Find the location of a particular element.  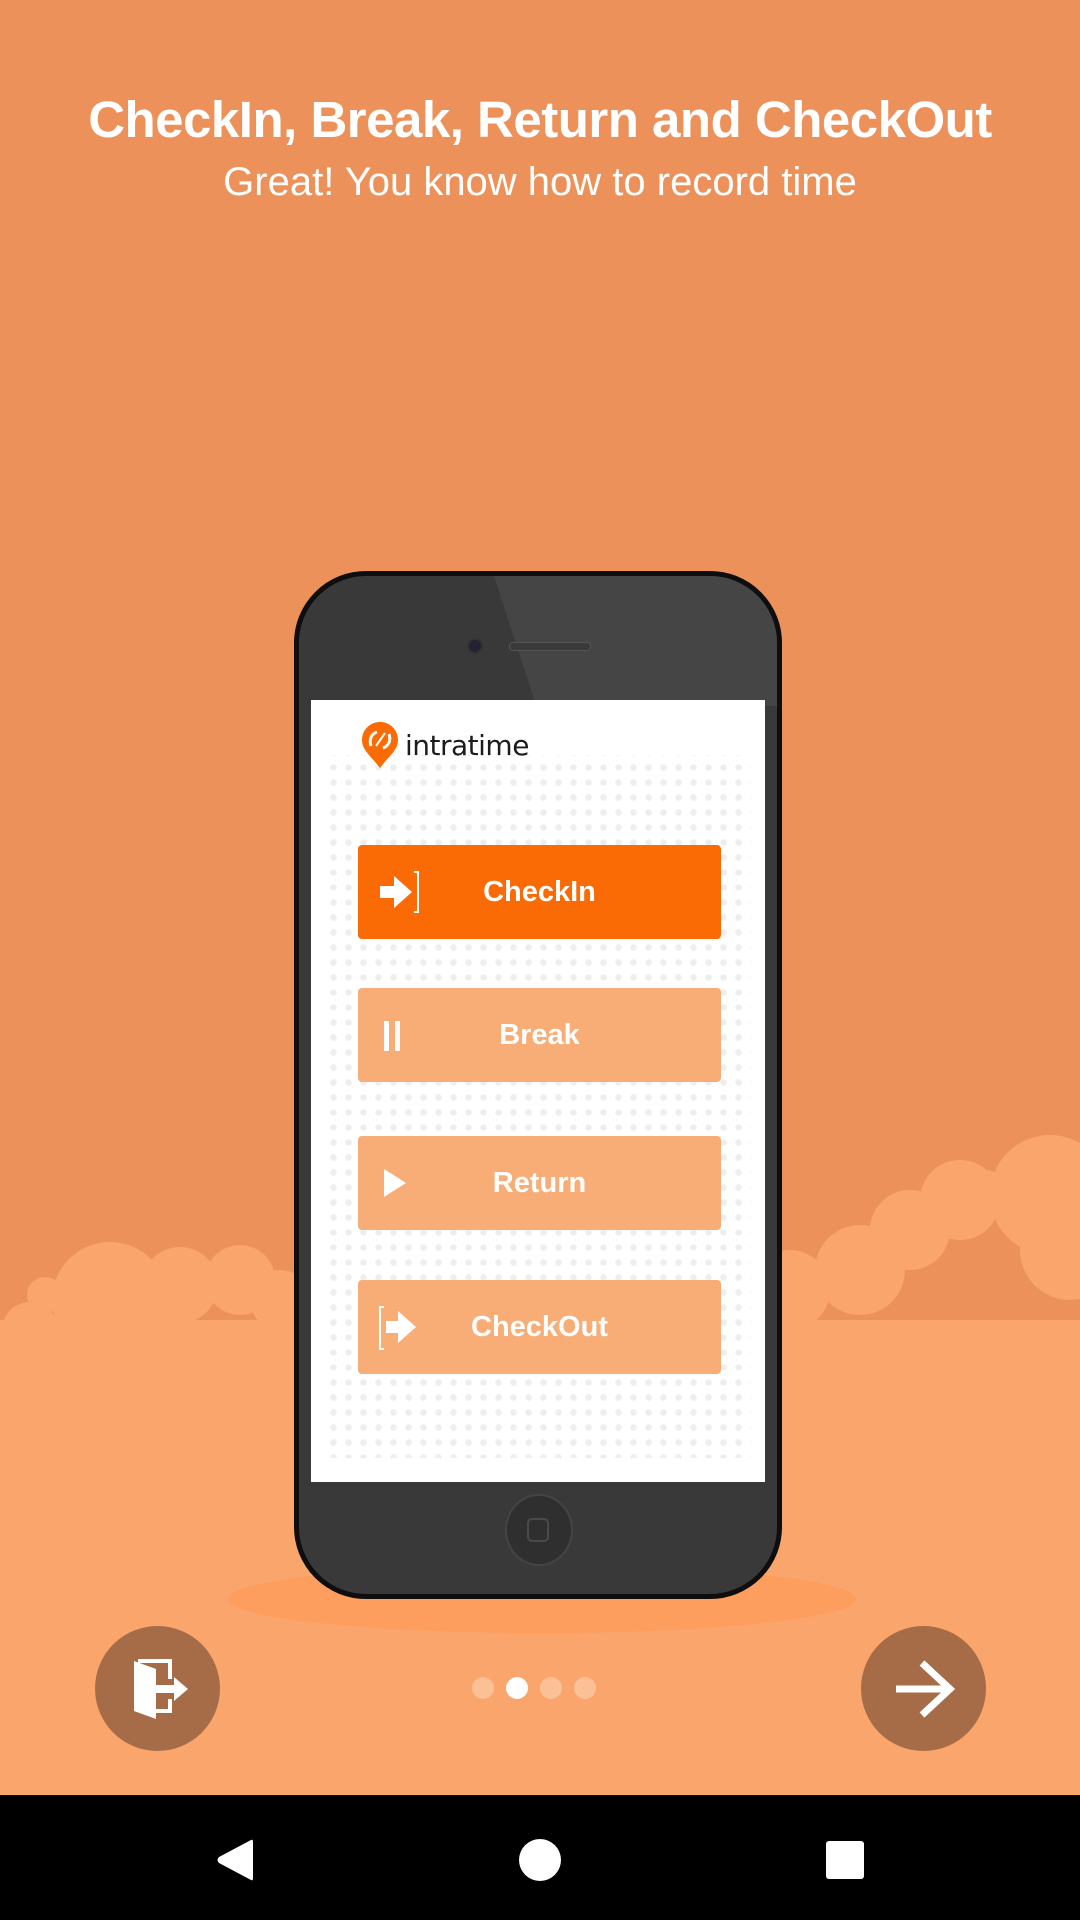

arrow-right-icon is located at coordinates (925, 1688).